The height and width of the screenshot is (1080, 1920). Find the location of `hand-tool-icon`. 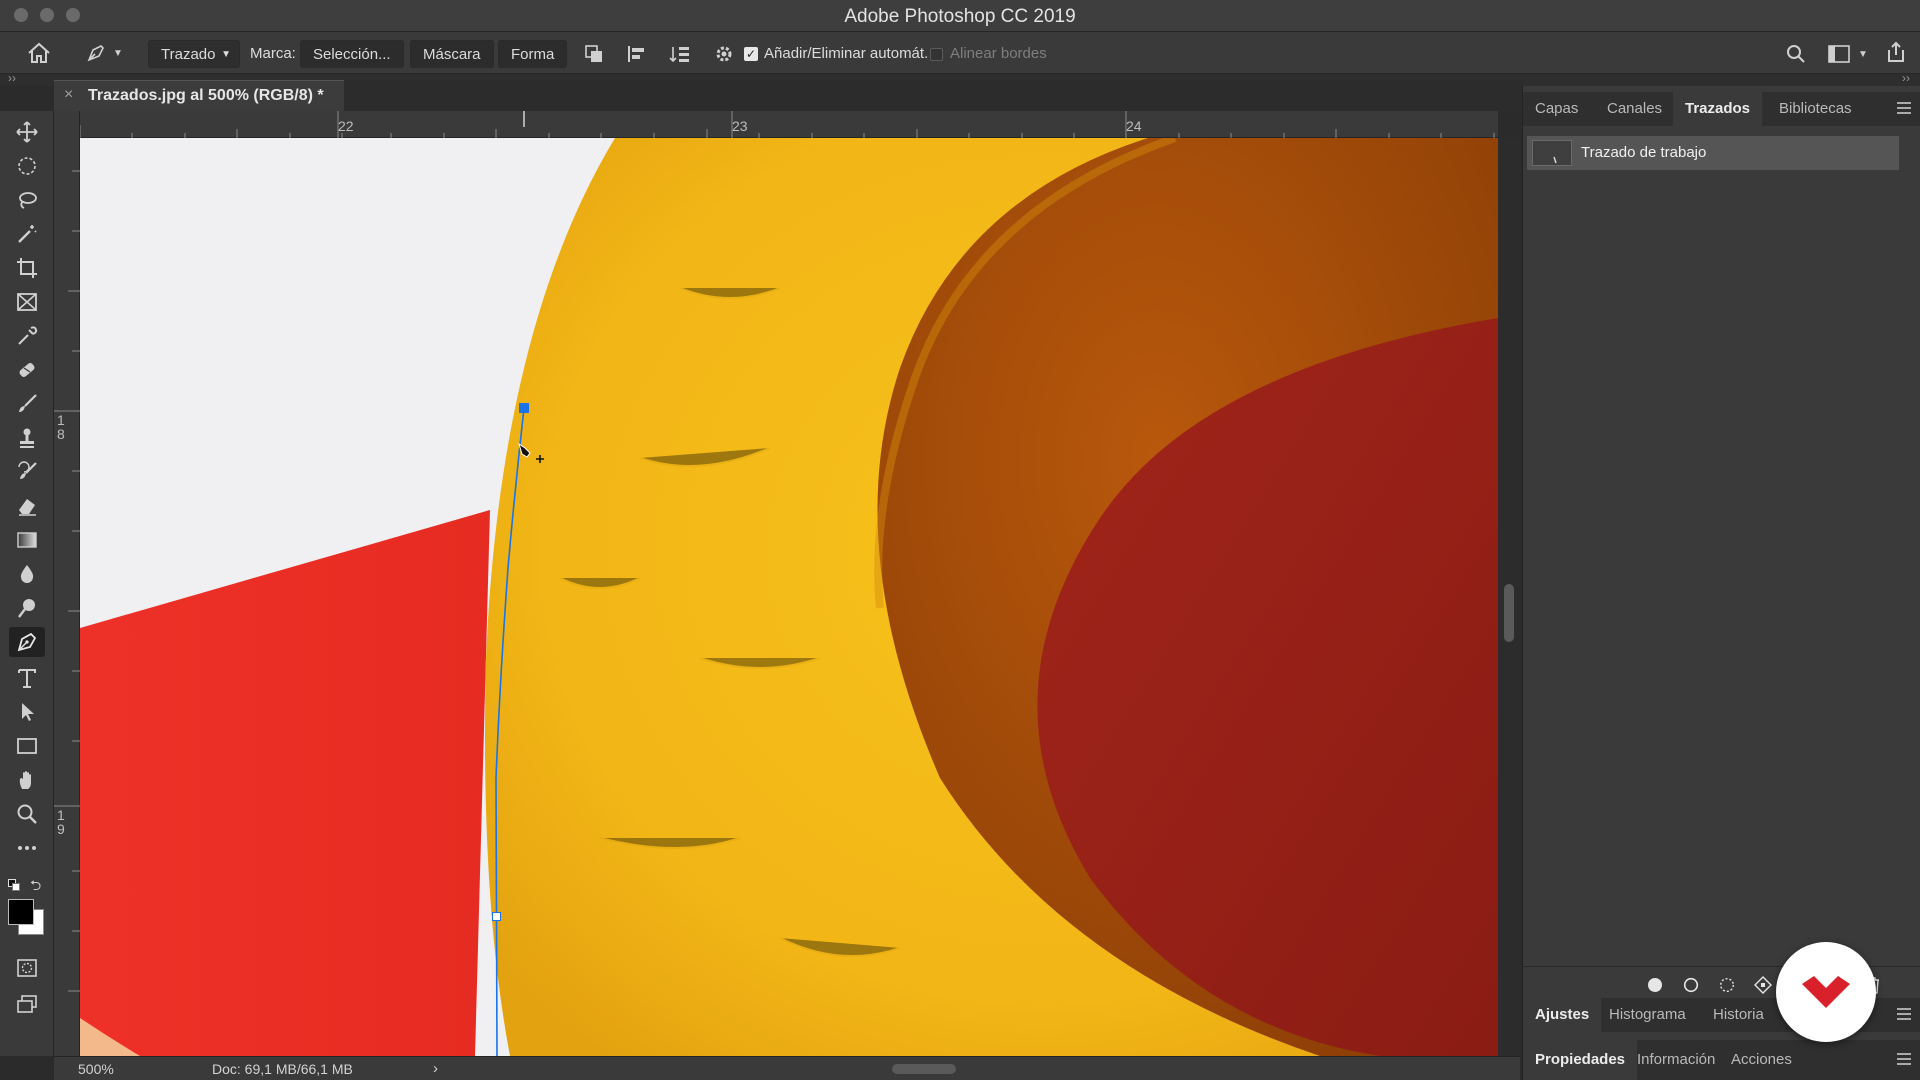

hand-tool-icon is located at coordinates (27, 780).